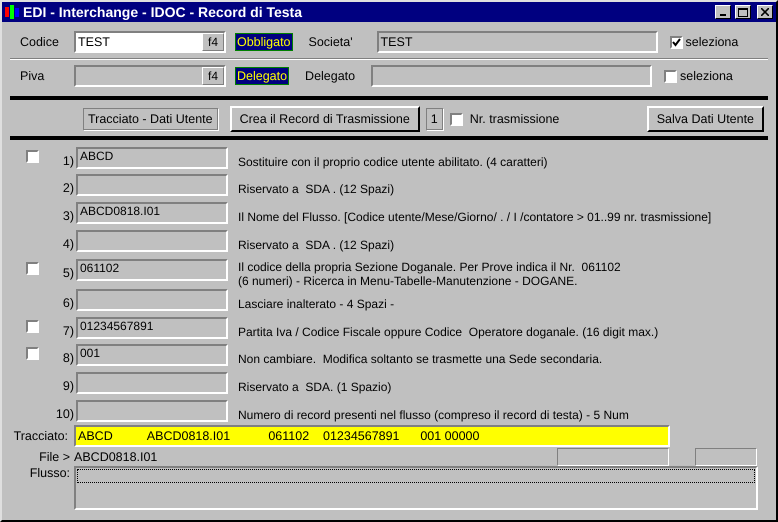 The height and width of the screenshot is (522, 778). What do you see at coordinates (315, 386) in the screenshot?
I see `field-description: Riservato a SDA. (1 Spazio)` at bounding box center [315, 386].